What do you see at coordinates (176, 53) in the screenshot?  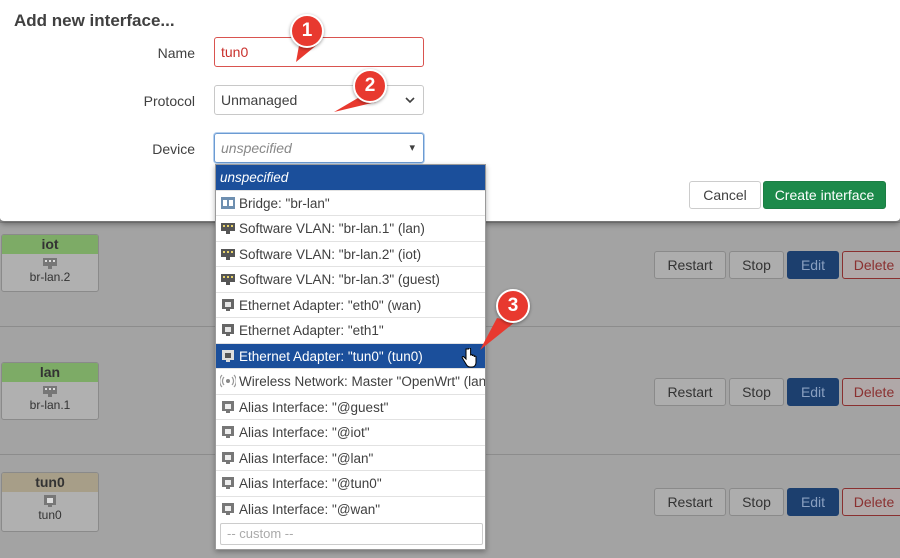 I see `name-label: Name` at bounding box center [176, 53].